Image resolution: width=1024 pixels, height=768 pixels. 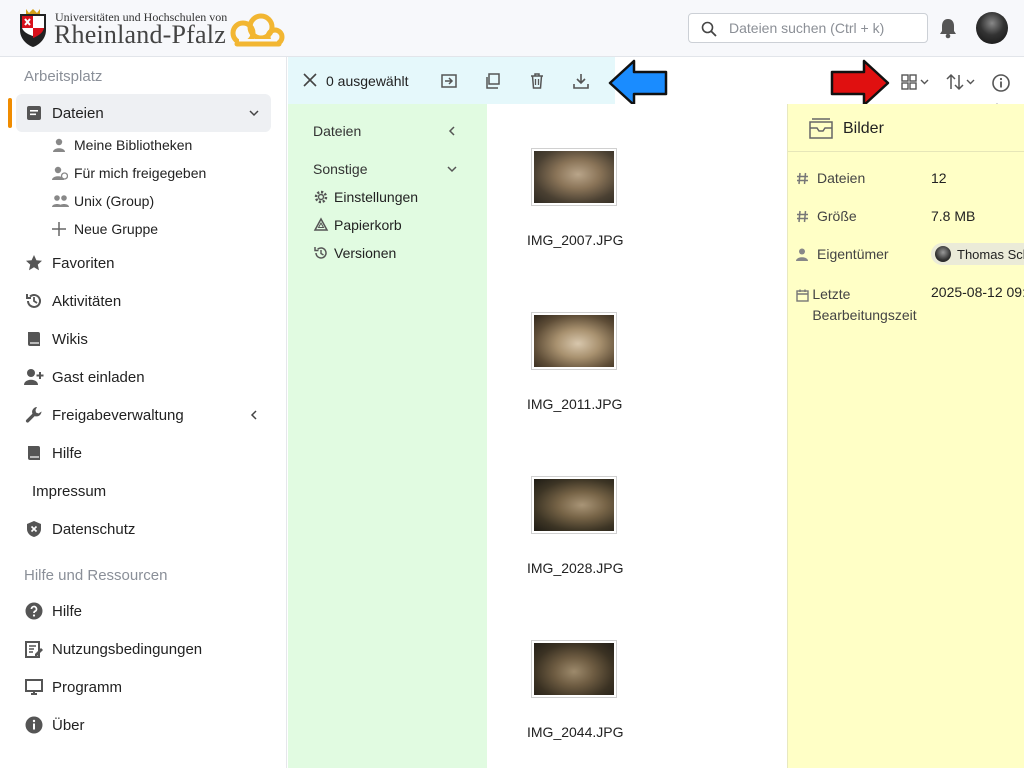 What do you see at coordinates (60, 173) in the screenshot?
I see `person-shared-icon` at bounding box center [60, 173].